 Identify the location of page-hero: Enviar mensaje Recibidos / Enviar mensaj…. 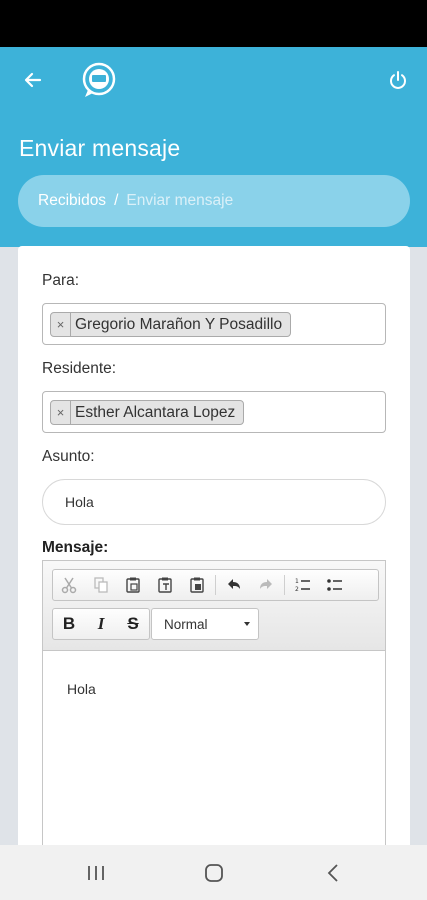
(213, 182).